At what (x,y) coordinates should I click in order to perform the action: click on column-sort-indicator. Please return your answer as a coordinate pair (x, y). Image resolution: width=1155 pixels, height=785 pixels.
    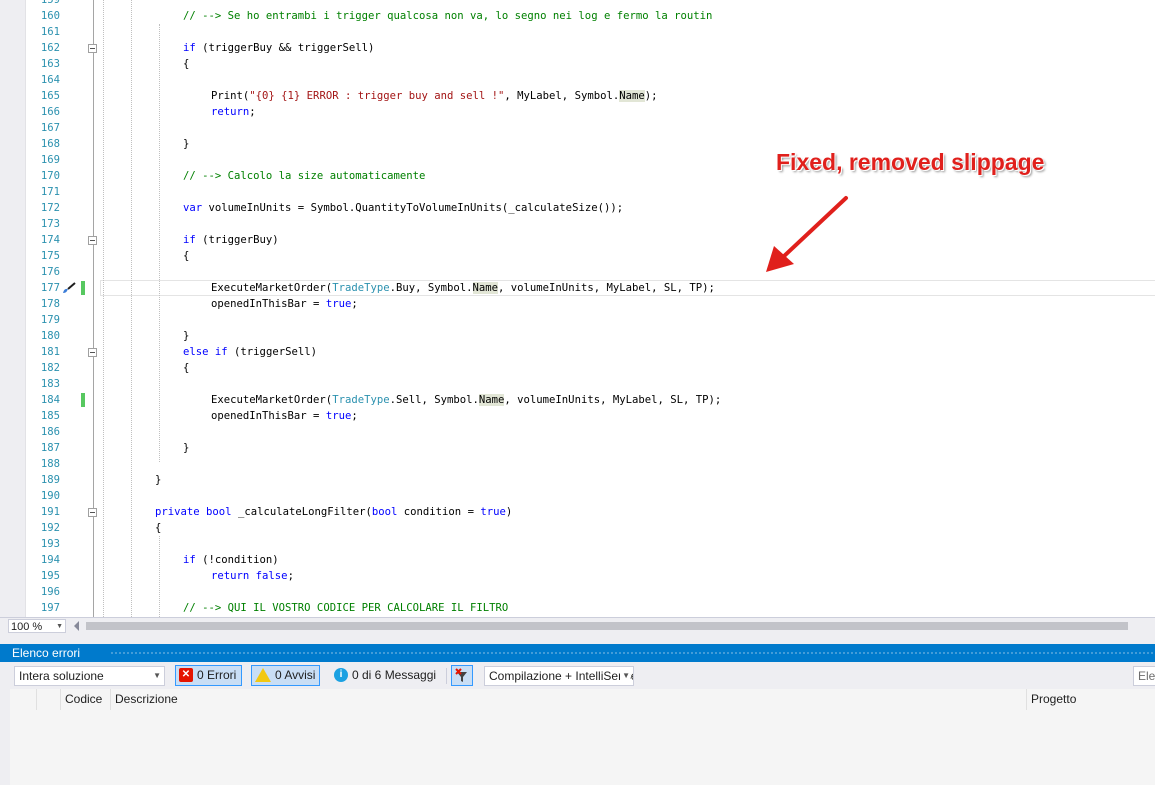
    Looking at the image, I should click on (48, 699).